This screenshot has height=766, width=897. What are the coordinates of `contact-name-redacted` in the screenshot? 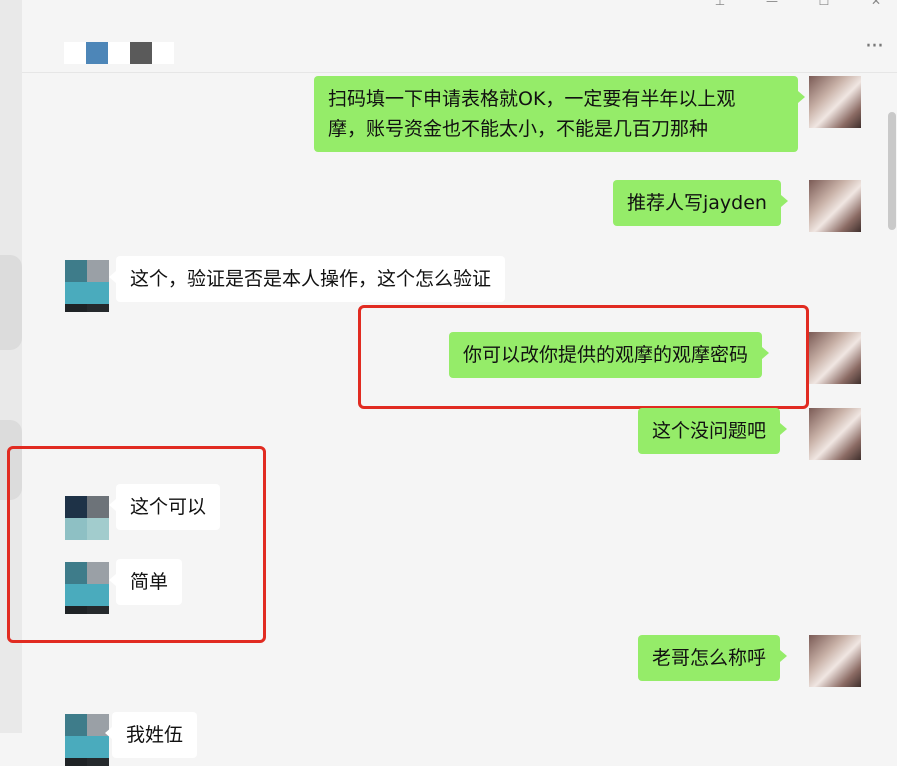 It's located at (119, 53).